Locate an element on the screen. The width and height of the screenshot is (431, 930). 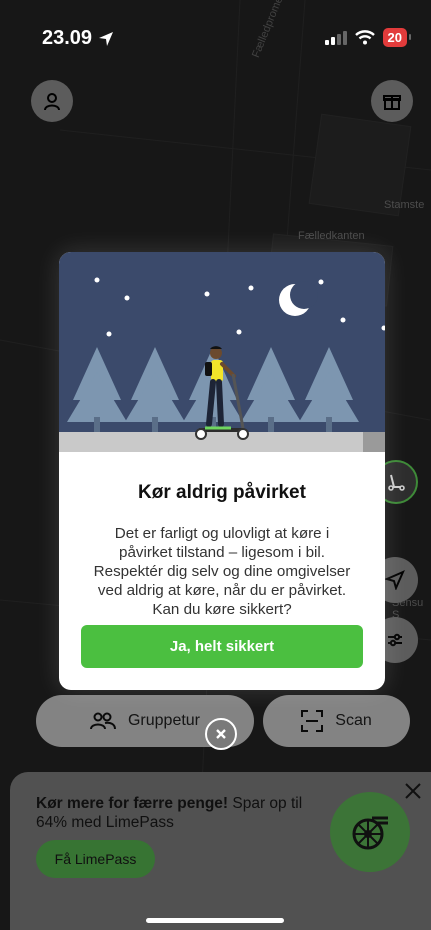
promo-bold: Kør mere for færre penge! is located at coordinates (132, 803).